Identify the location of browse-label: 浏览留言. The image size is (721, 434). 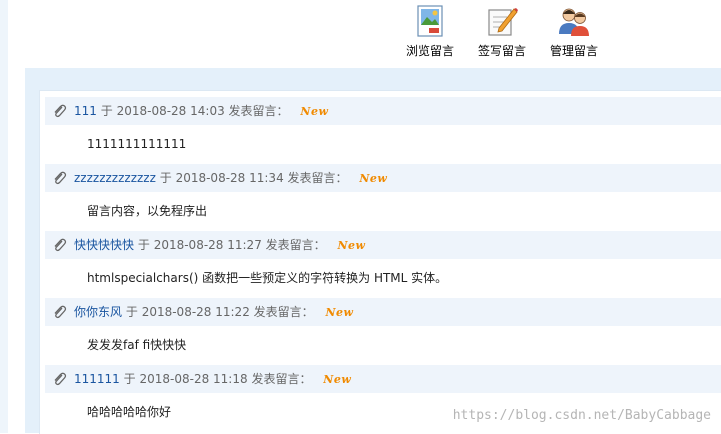
(429, 51).